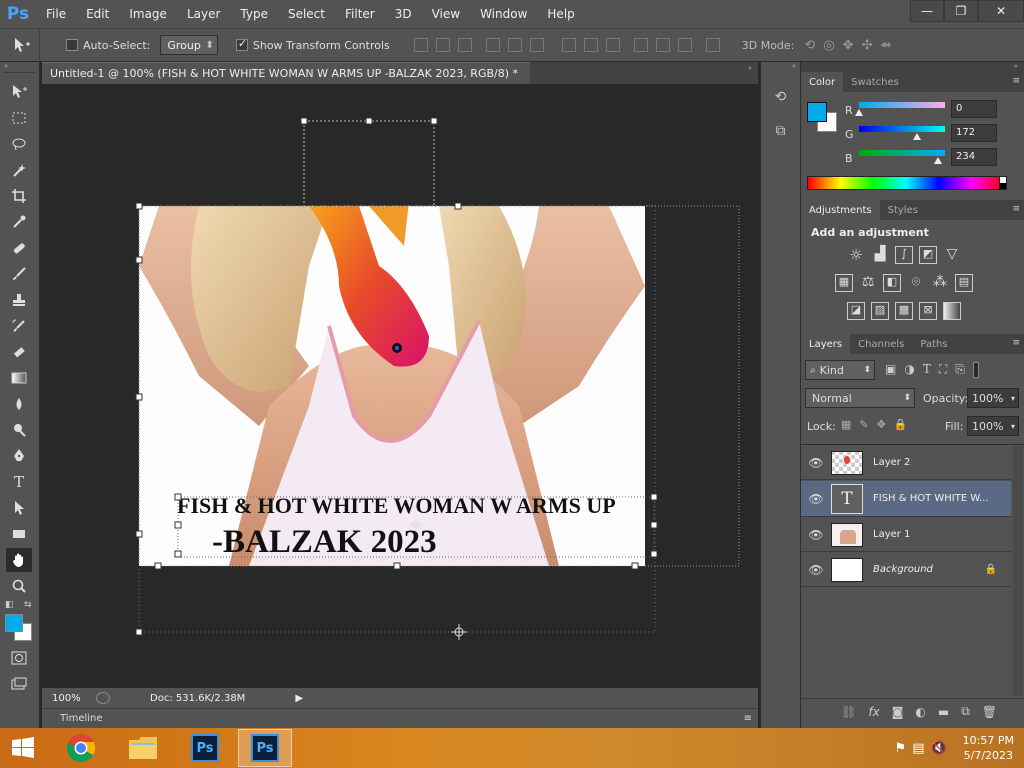 The height and width of the screenshot is (768, 1024). Describe the element at coordinates (993, 398) in the screenshot. I see `opacity-field: 100% ▾` at that location.